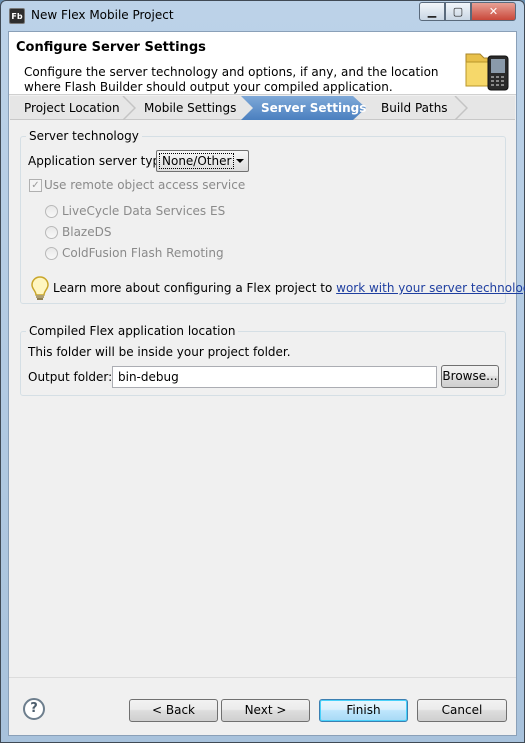  Describe the element at coordinates (145, 185) in the screenshot. I see `use-remote-object-label: Use remote object access service` at that location.